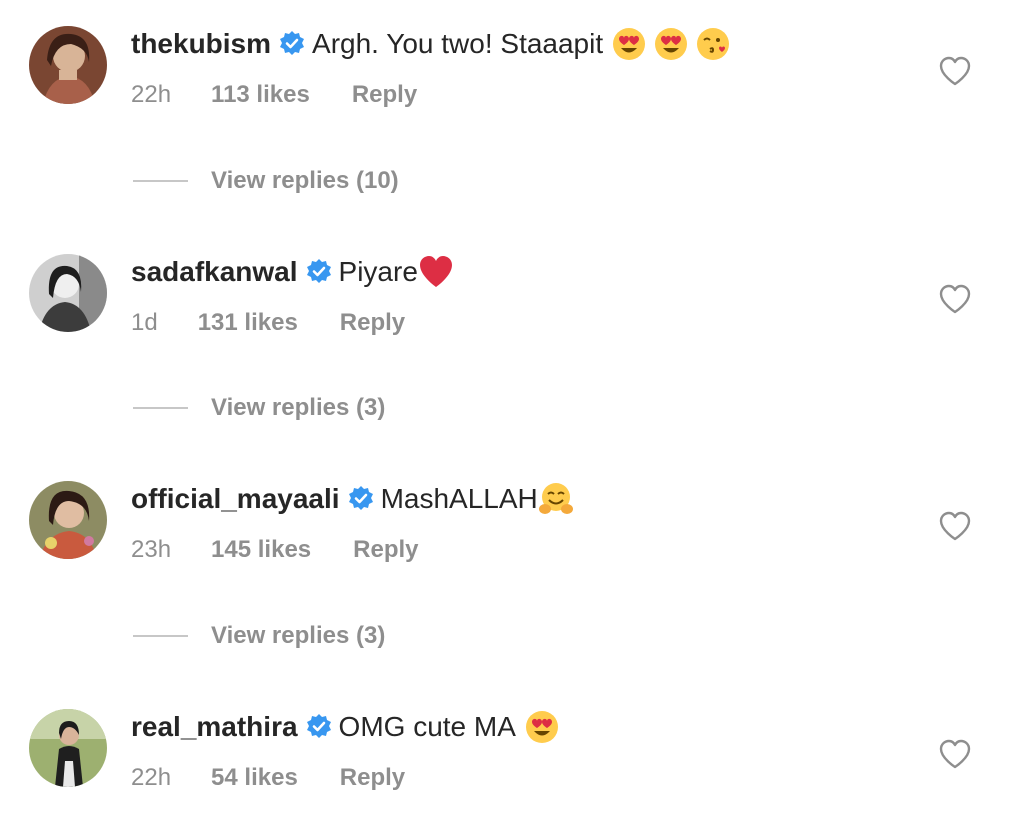 This screenshot has height=824, width=1024. What do you see at coordinates (459, 498) in the screenshot?
I see `comment-text: MashALLAH` at bounding box center [459, 498].